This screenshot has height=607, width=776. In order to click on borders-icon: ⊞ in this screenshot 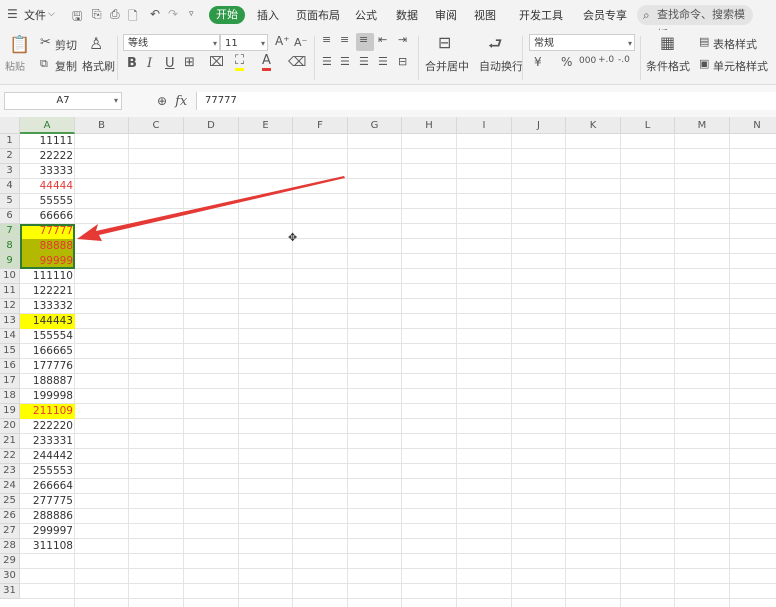, I will do `click(189, 62)`.